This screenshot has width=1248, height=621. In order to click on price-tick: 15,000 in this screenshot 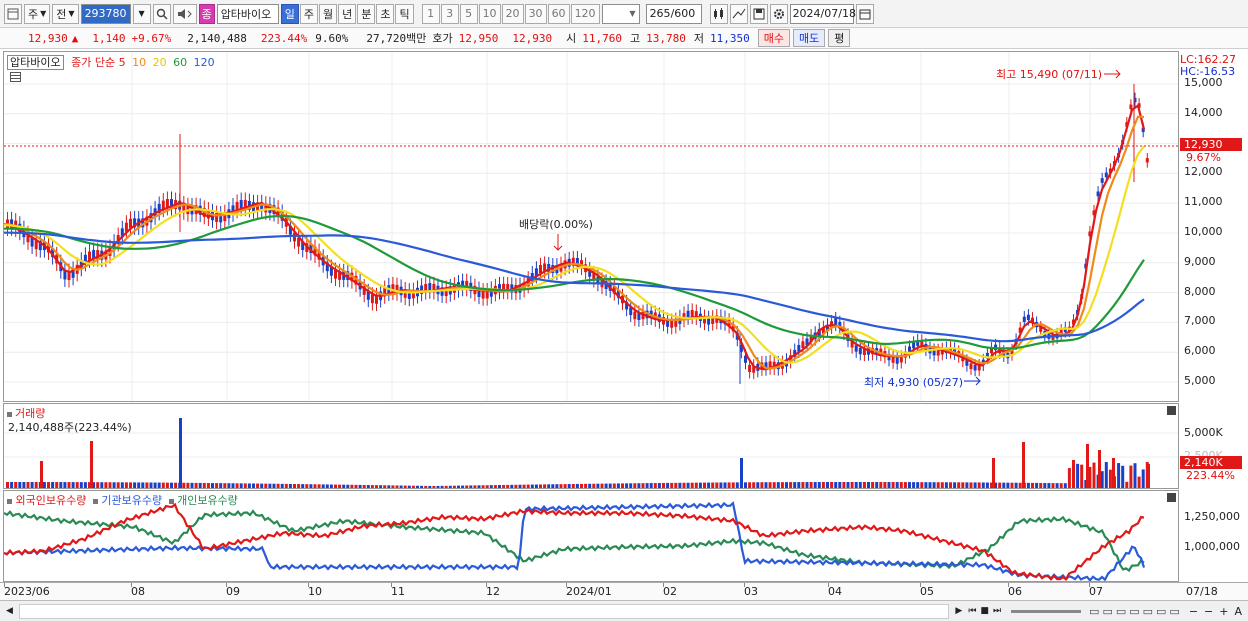, I will do `click(1203, 82)`.